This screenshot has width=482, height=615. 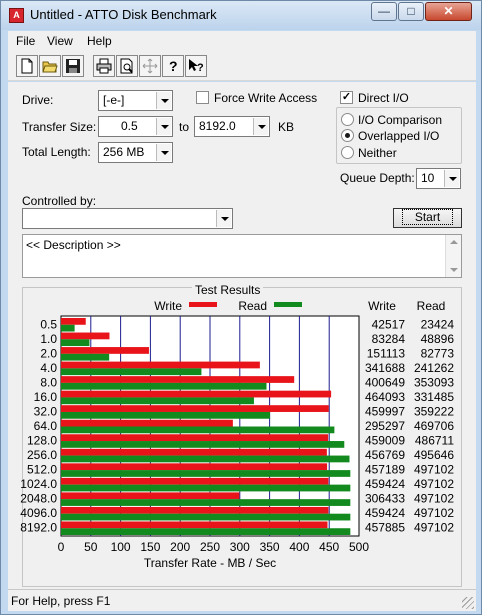 What do you see at coordinates (46, 397) in the screenshot?
I see `y-tick-label: 16.0` at bounding box center [46, 397].